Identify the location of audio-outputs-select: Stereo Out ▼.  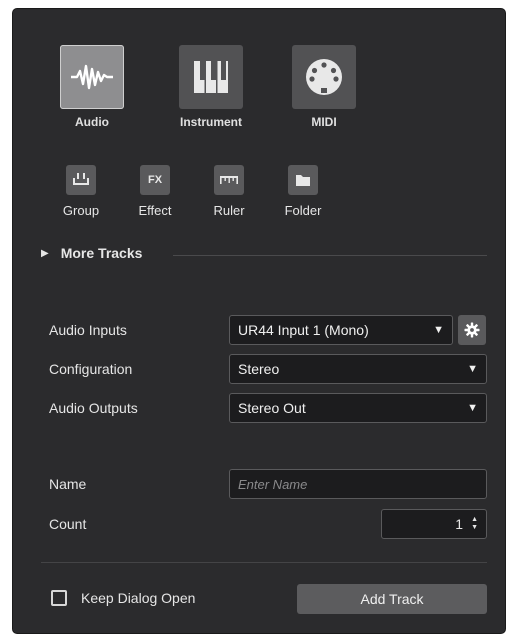
(358, 408).